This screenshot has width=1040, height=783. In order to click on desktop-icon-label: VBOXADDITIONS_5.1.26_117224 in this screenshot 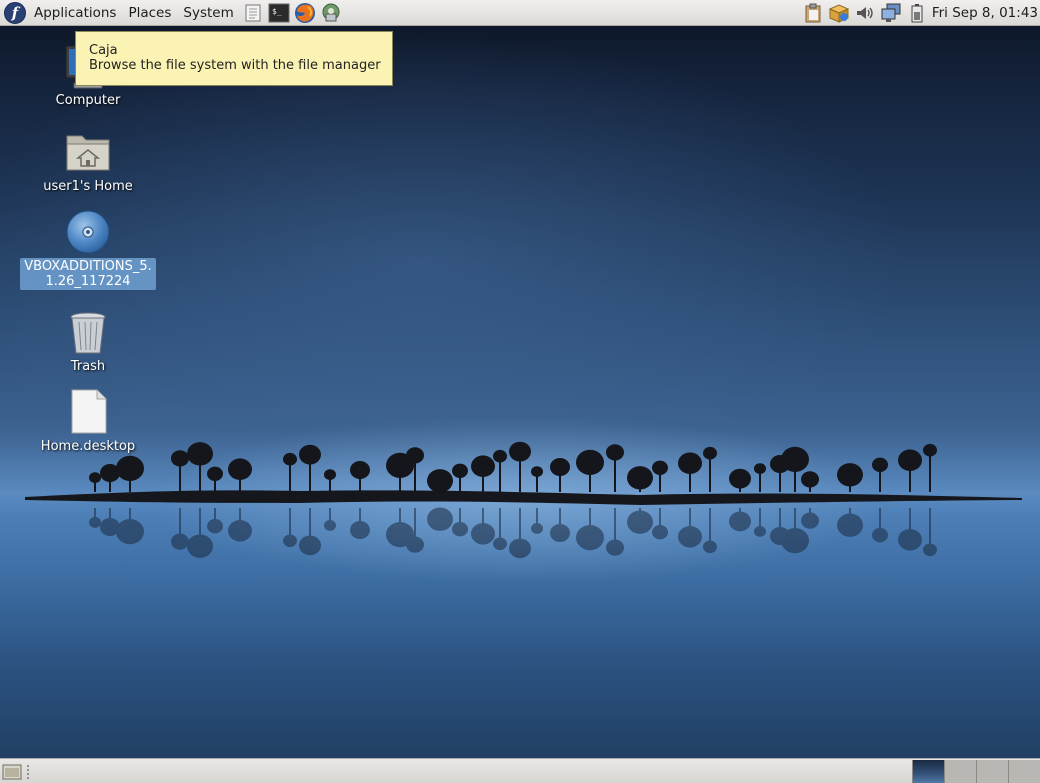, I will do `click(88, 274)`.